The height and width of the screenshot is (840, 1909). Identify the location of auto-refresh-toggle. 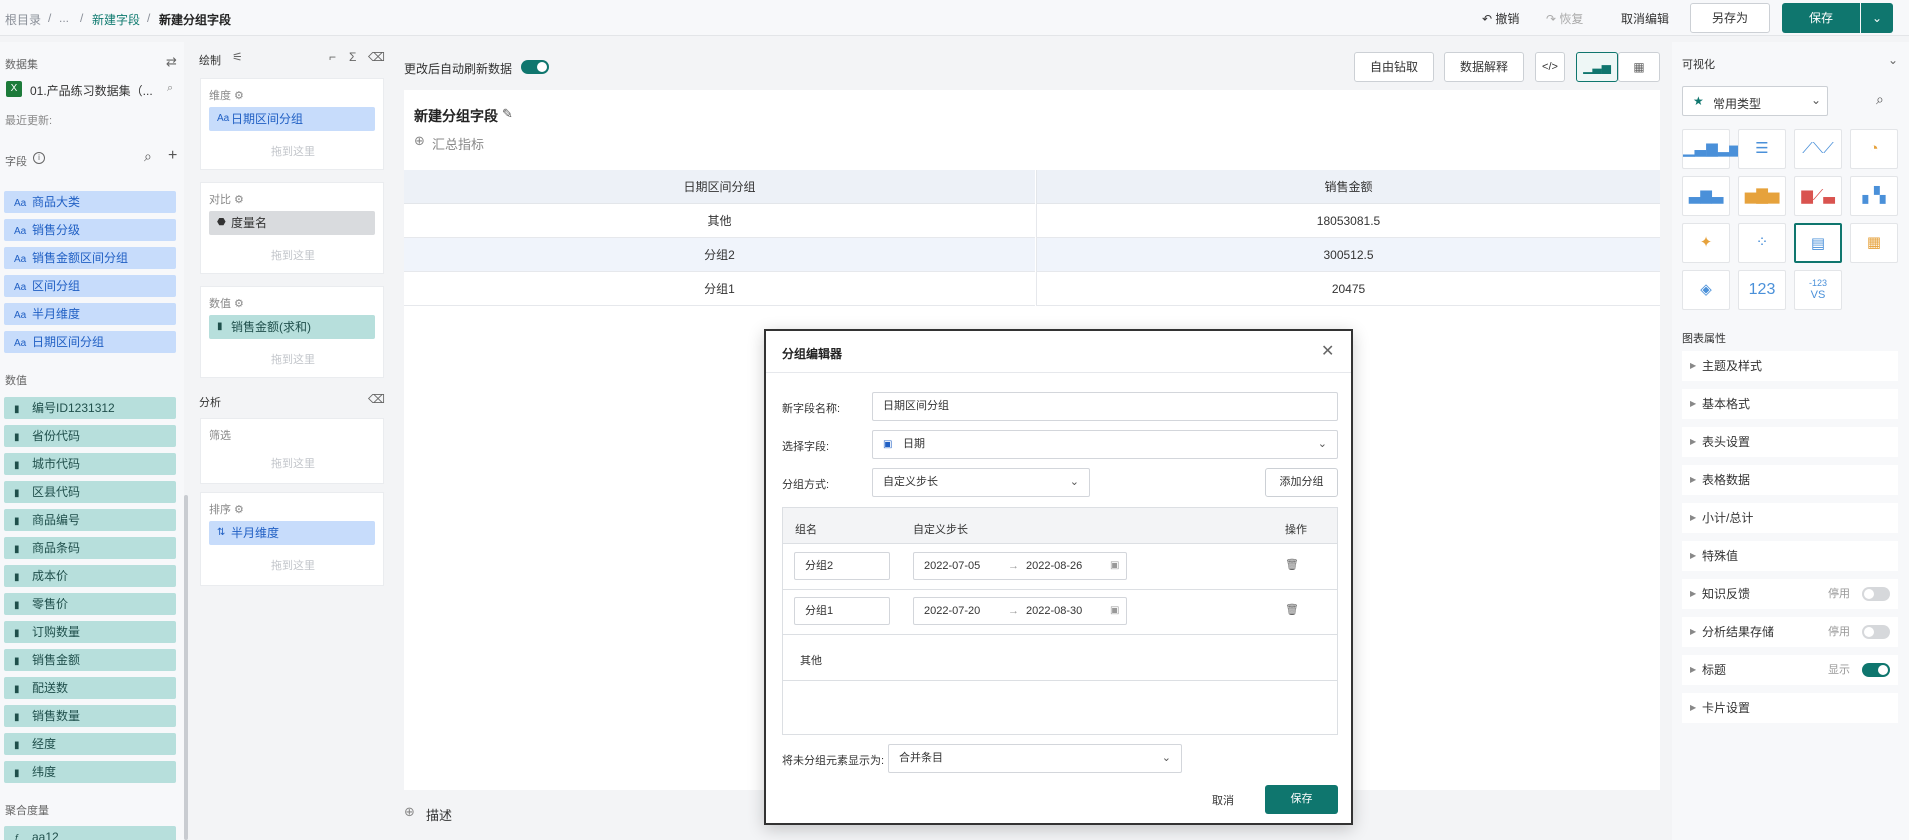
(535, 67).